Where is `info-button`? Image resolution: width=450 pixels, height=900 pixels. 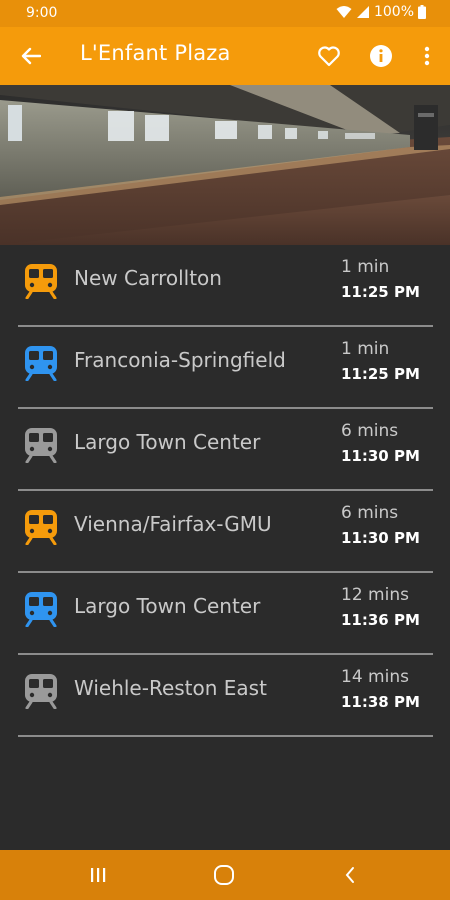 info-button is located at coordinates (381, 56).